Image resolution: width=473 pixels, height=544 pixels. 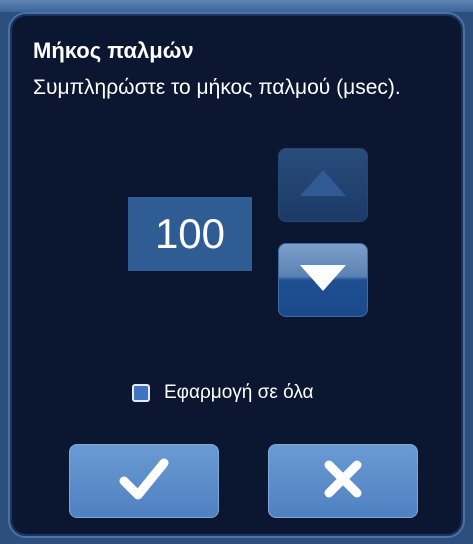 What do you see at coordinates (141, 393) in the screenshot?
I see `apply-all-checkbox` at bounding box center [141, 393].